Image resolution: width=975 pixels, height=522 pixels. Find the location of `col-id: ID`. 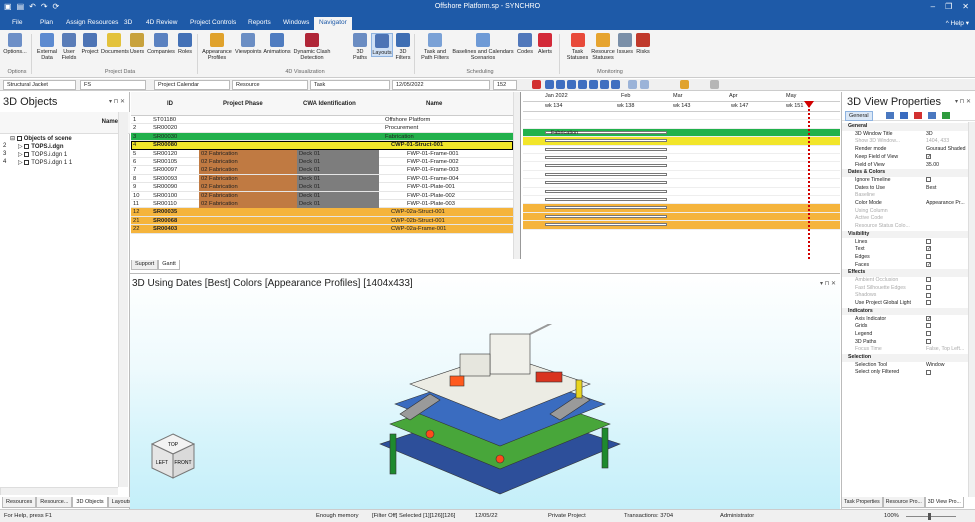

col-id: ID is located at coordinates (170, 104).